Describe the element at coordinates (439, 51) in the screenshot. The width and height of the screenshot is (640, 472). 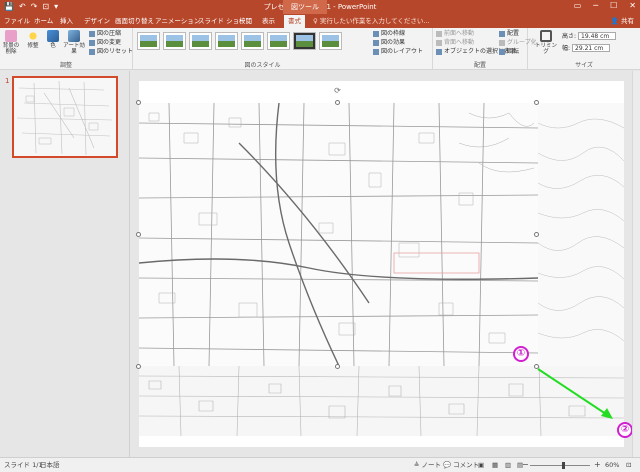
I see `selection-pane-icon` at that location.